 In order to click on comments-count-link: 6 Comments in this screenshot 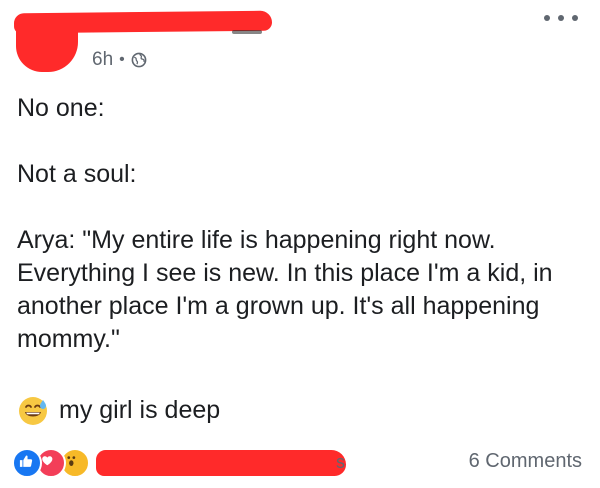, I will do `click(525, 461)`.